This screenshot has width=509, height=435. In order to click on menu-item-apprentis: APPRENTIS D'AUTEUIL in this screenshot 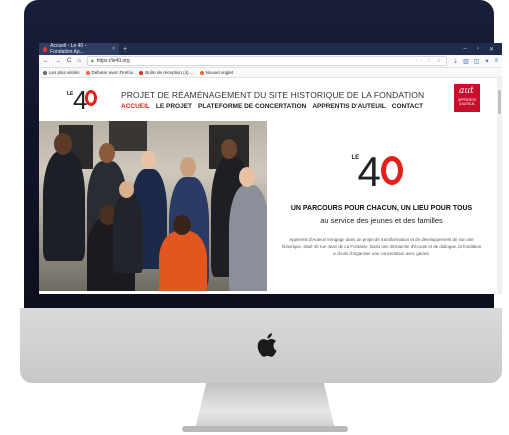, I will do `click(348, 106)`.